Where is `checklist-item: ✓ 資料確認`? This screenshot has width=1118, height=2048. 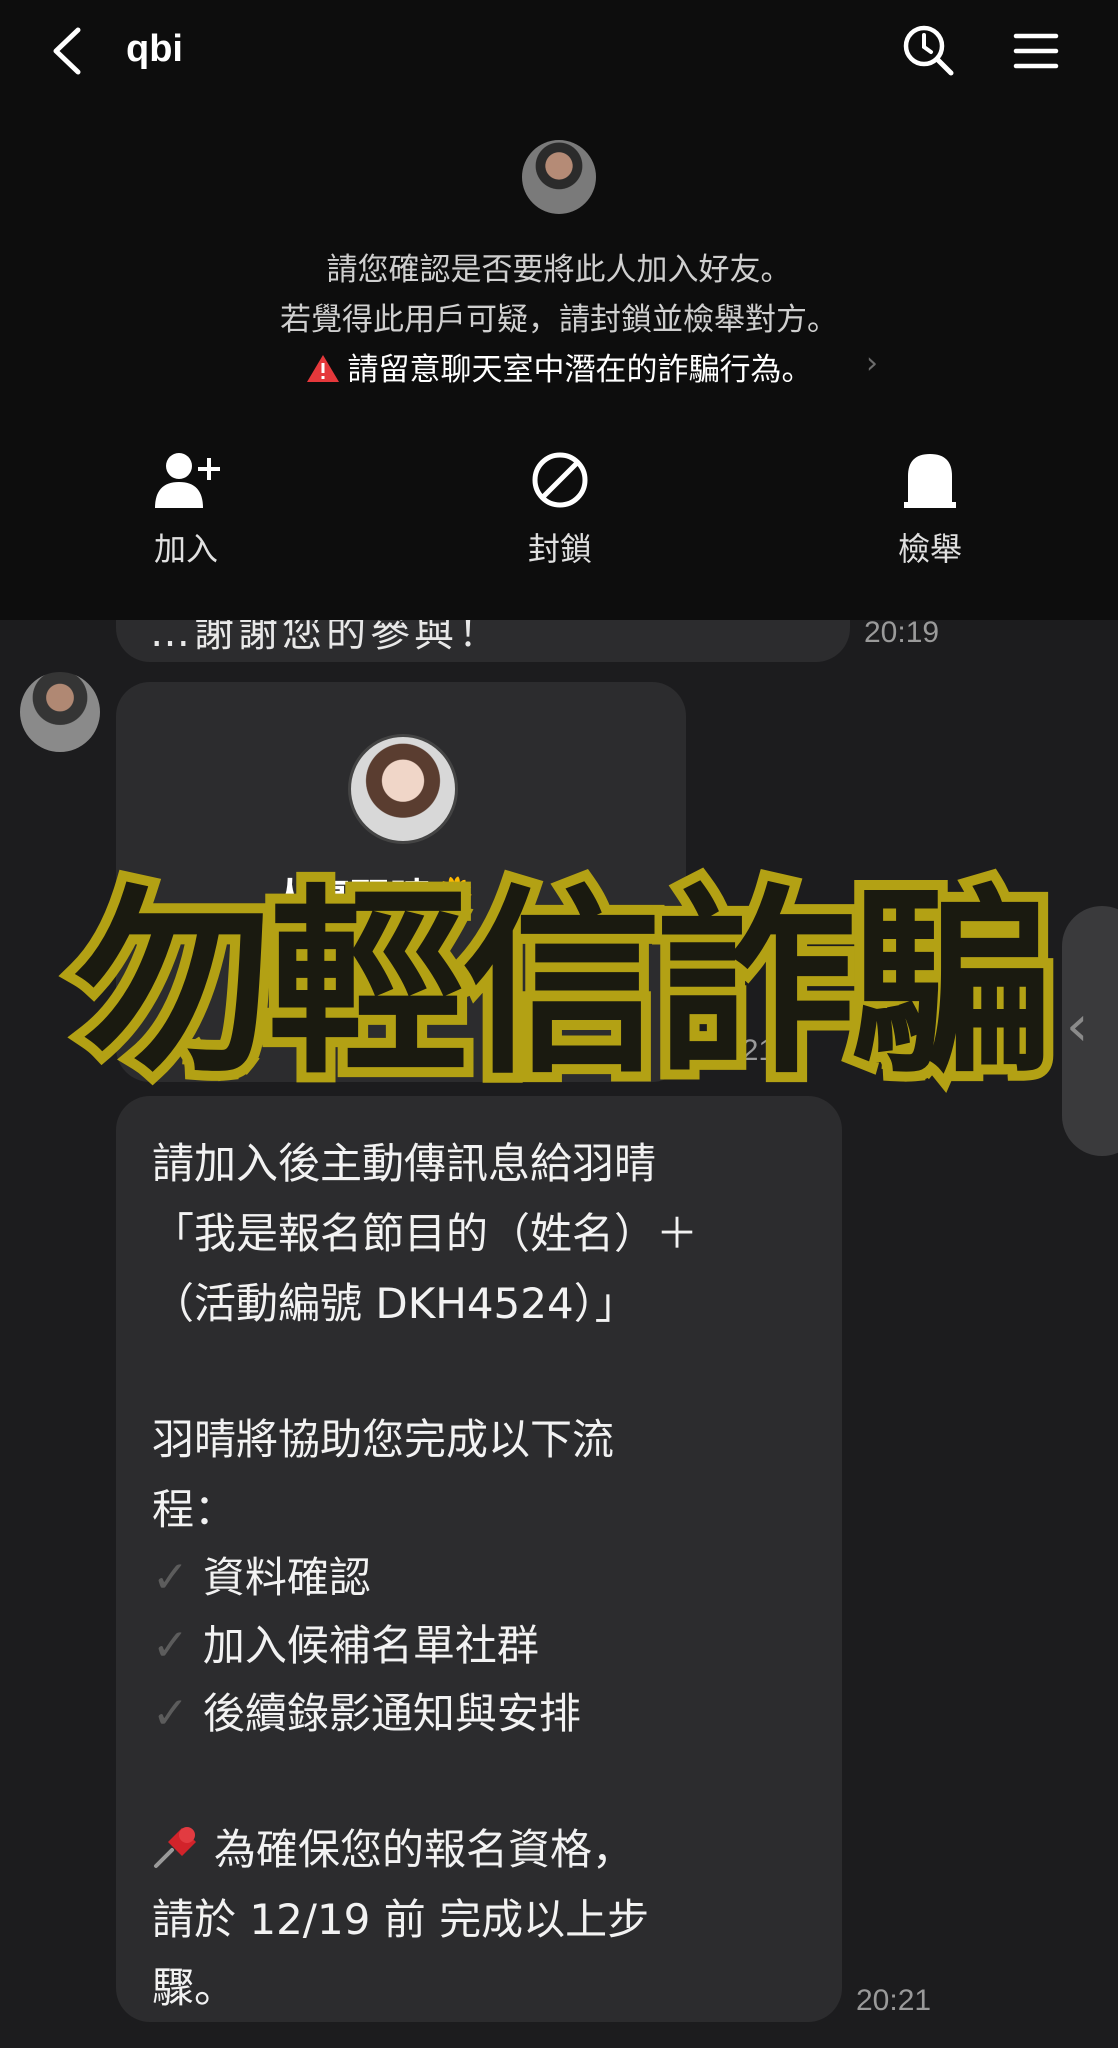
checklist-item: ✓ 資料確認 is located at coordinates (261, 1577).